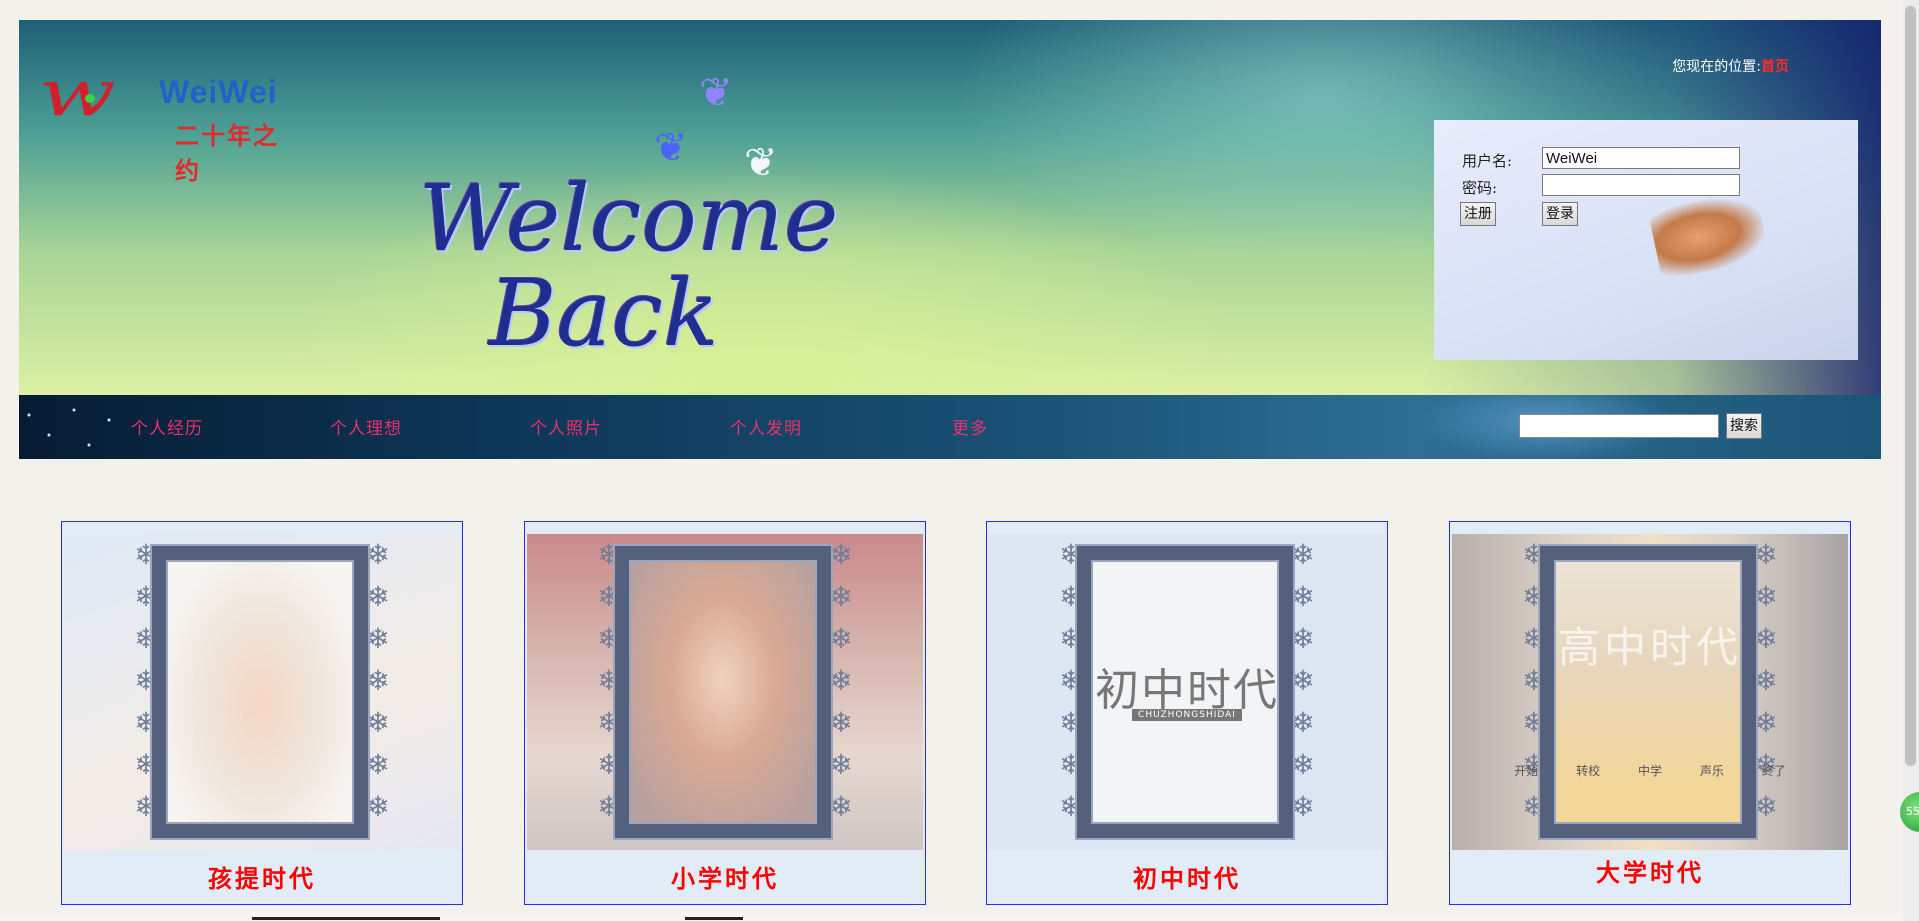 This screenshot has height=921, width=1919. Describe the element at coordinates (1646, 240) in the screenshot. I see `login-panel: 用户名: 密码: 注册 登录` at that location.